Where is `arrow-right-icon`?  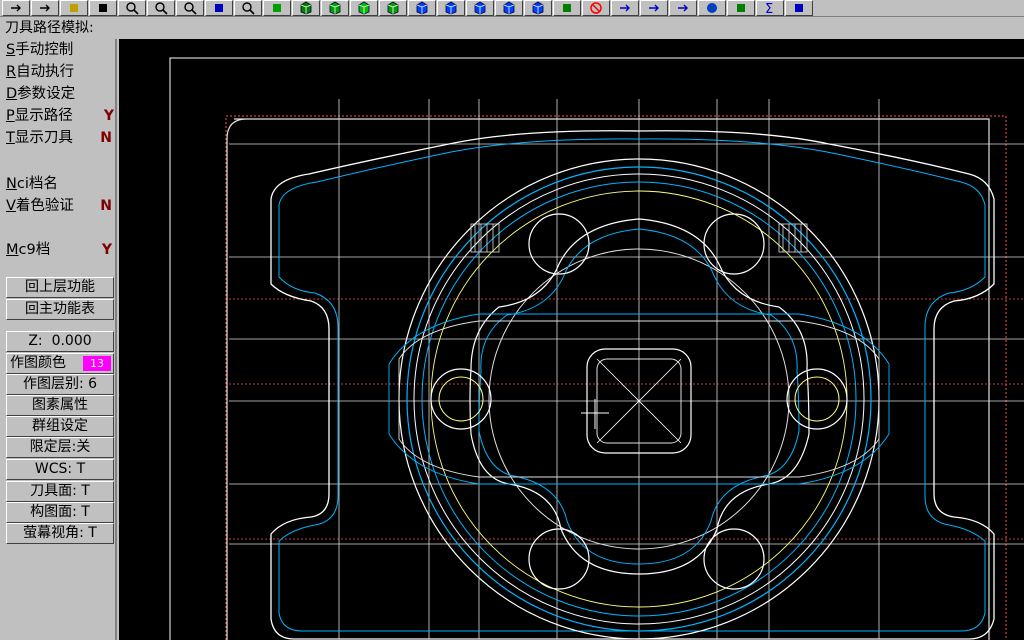
arrow-right-icon is located at coordinates (45, 8).